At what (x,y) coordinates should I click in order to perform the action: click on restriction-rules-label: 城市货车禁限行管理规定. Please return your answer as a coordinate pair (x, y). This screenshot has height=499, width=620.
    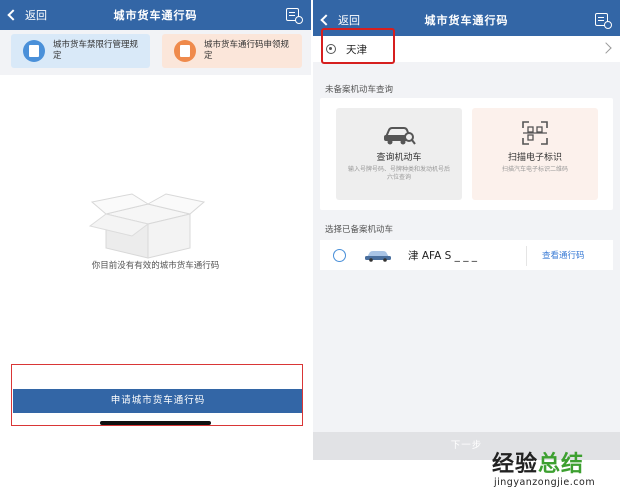
    Looking at the image, I should click on (96, 50).